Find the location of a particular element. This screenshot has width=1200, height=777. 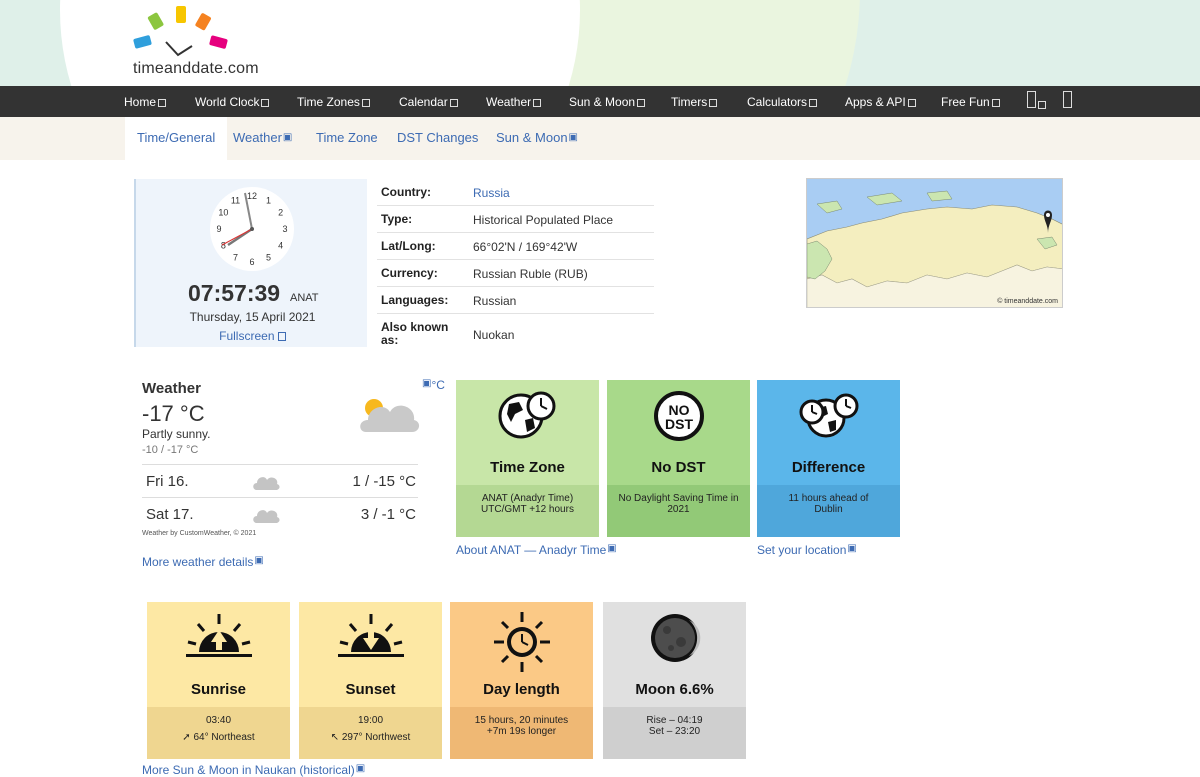

tab-dst-changes: DST Changes is located at coordinates (437, 138).